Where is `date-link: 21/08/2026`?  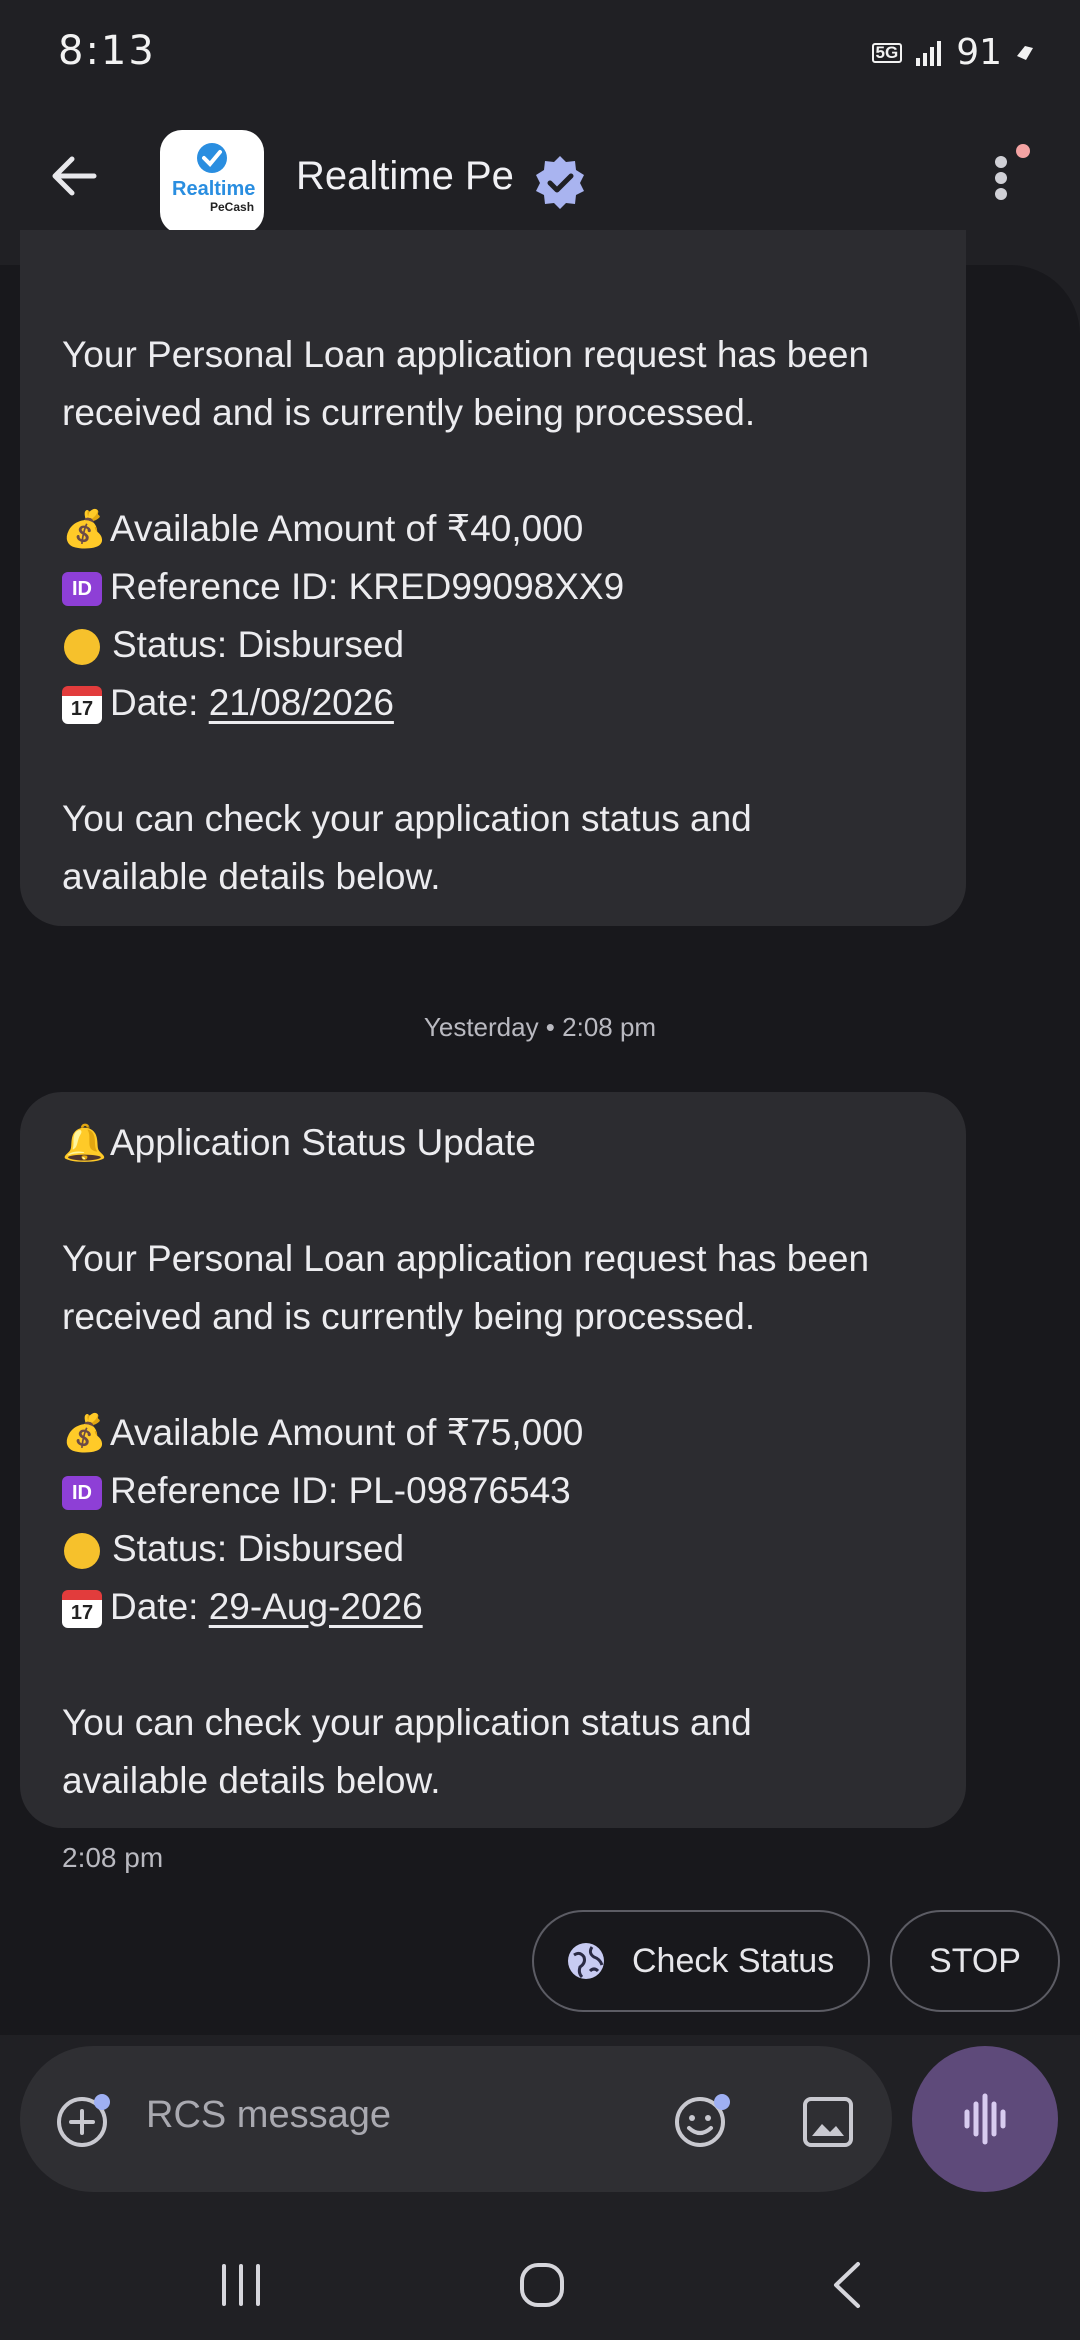 date-link: 21/08/2026 is located at coordinates (301, 702).